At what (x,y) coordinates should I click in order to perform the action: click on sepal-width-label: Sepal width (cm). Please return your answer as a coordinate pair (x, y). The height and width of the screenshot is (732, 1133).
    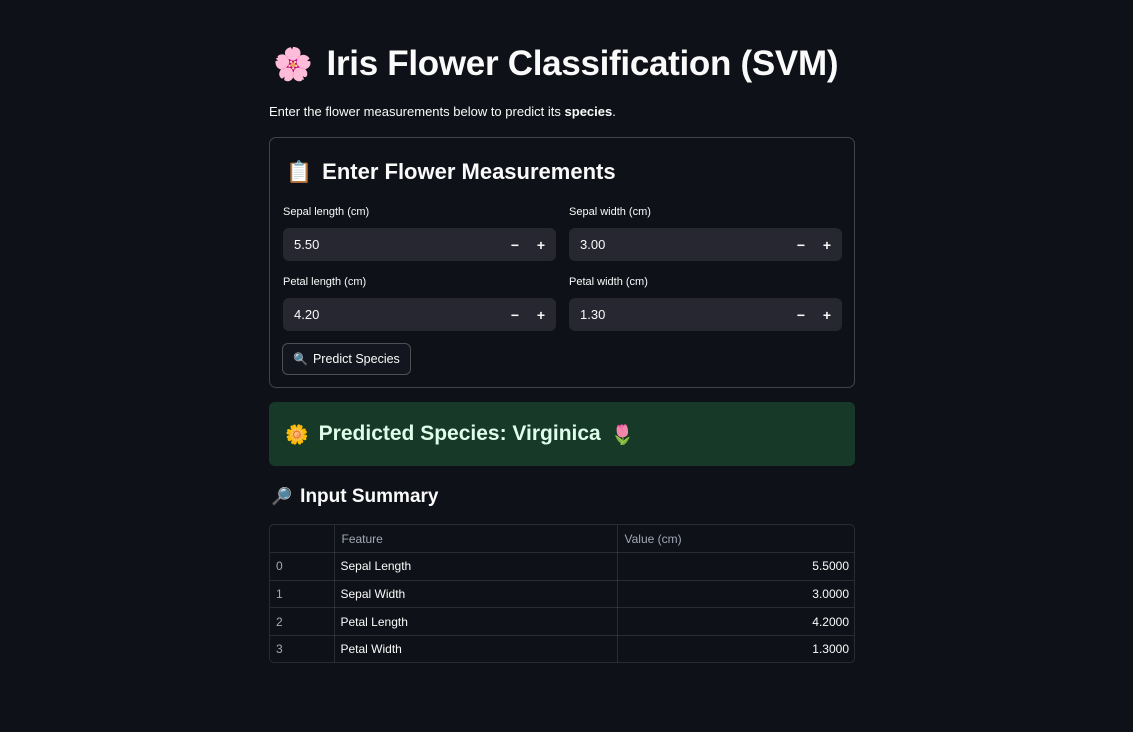
    Looking at the image, I should click on (610, 212).